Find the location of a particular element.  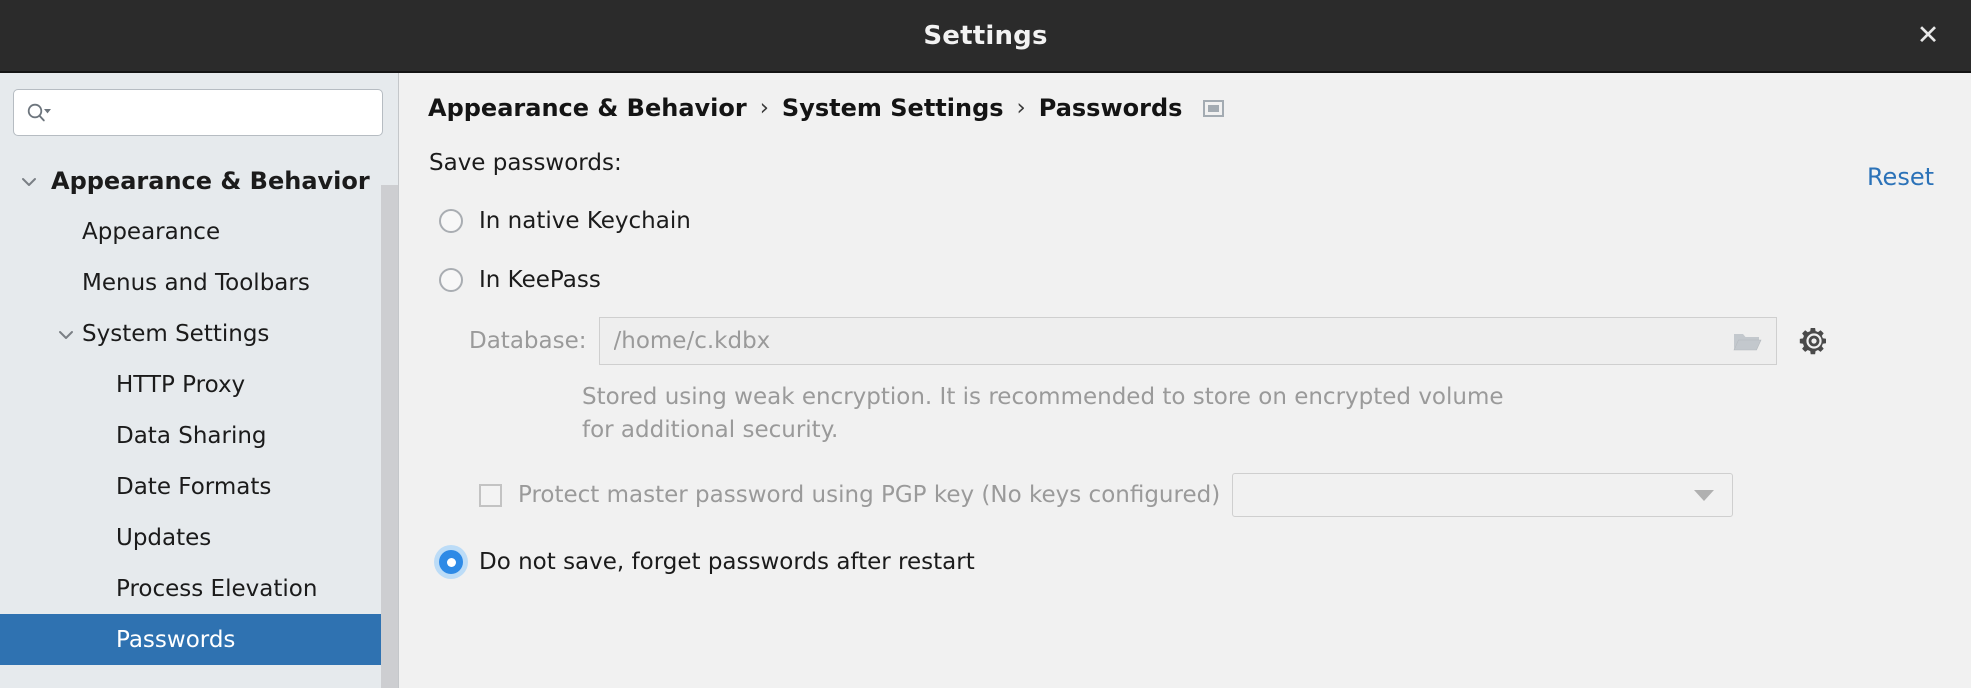

breadcrumb-item-appearance-and-behavior: Appearance & Behavior is located at coordinates (587, 108).